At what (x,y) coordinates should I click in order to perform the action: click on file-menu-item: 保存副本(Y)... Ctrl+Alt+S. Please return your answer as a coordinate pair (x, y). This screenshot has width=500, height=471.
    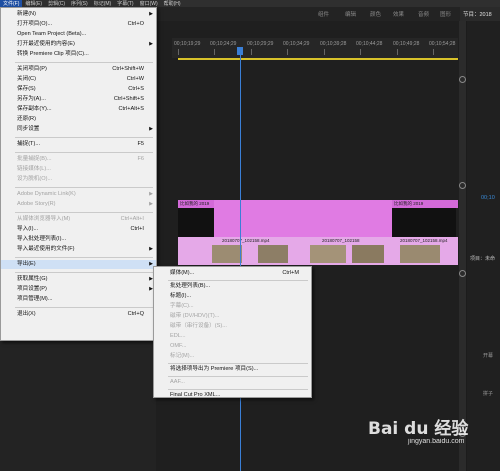
    Looking at the image, I should click on (78, 109).